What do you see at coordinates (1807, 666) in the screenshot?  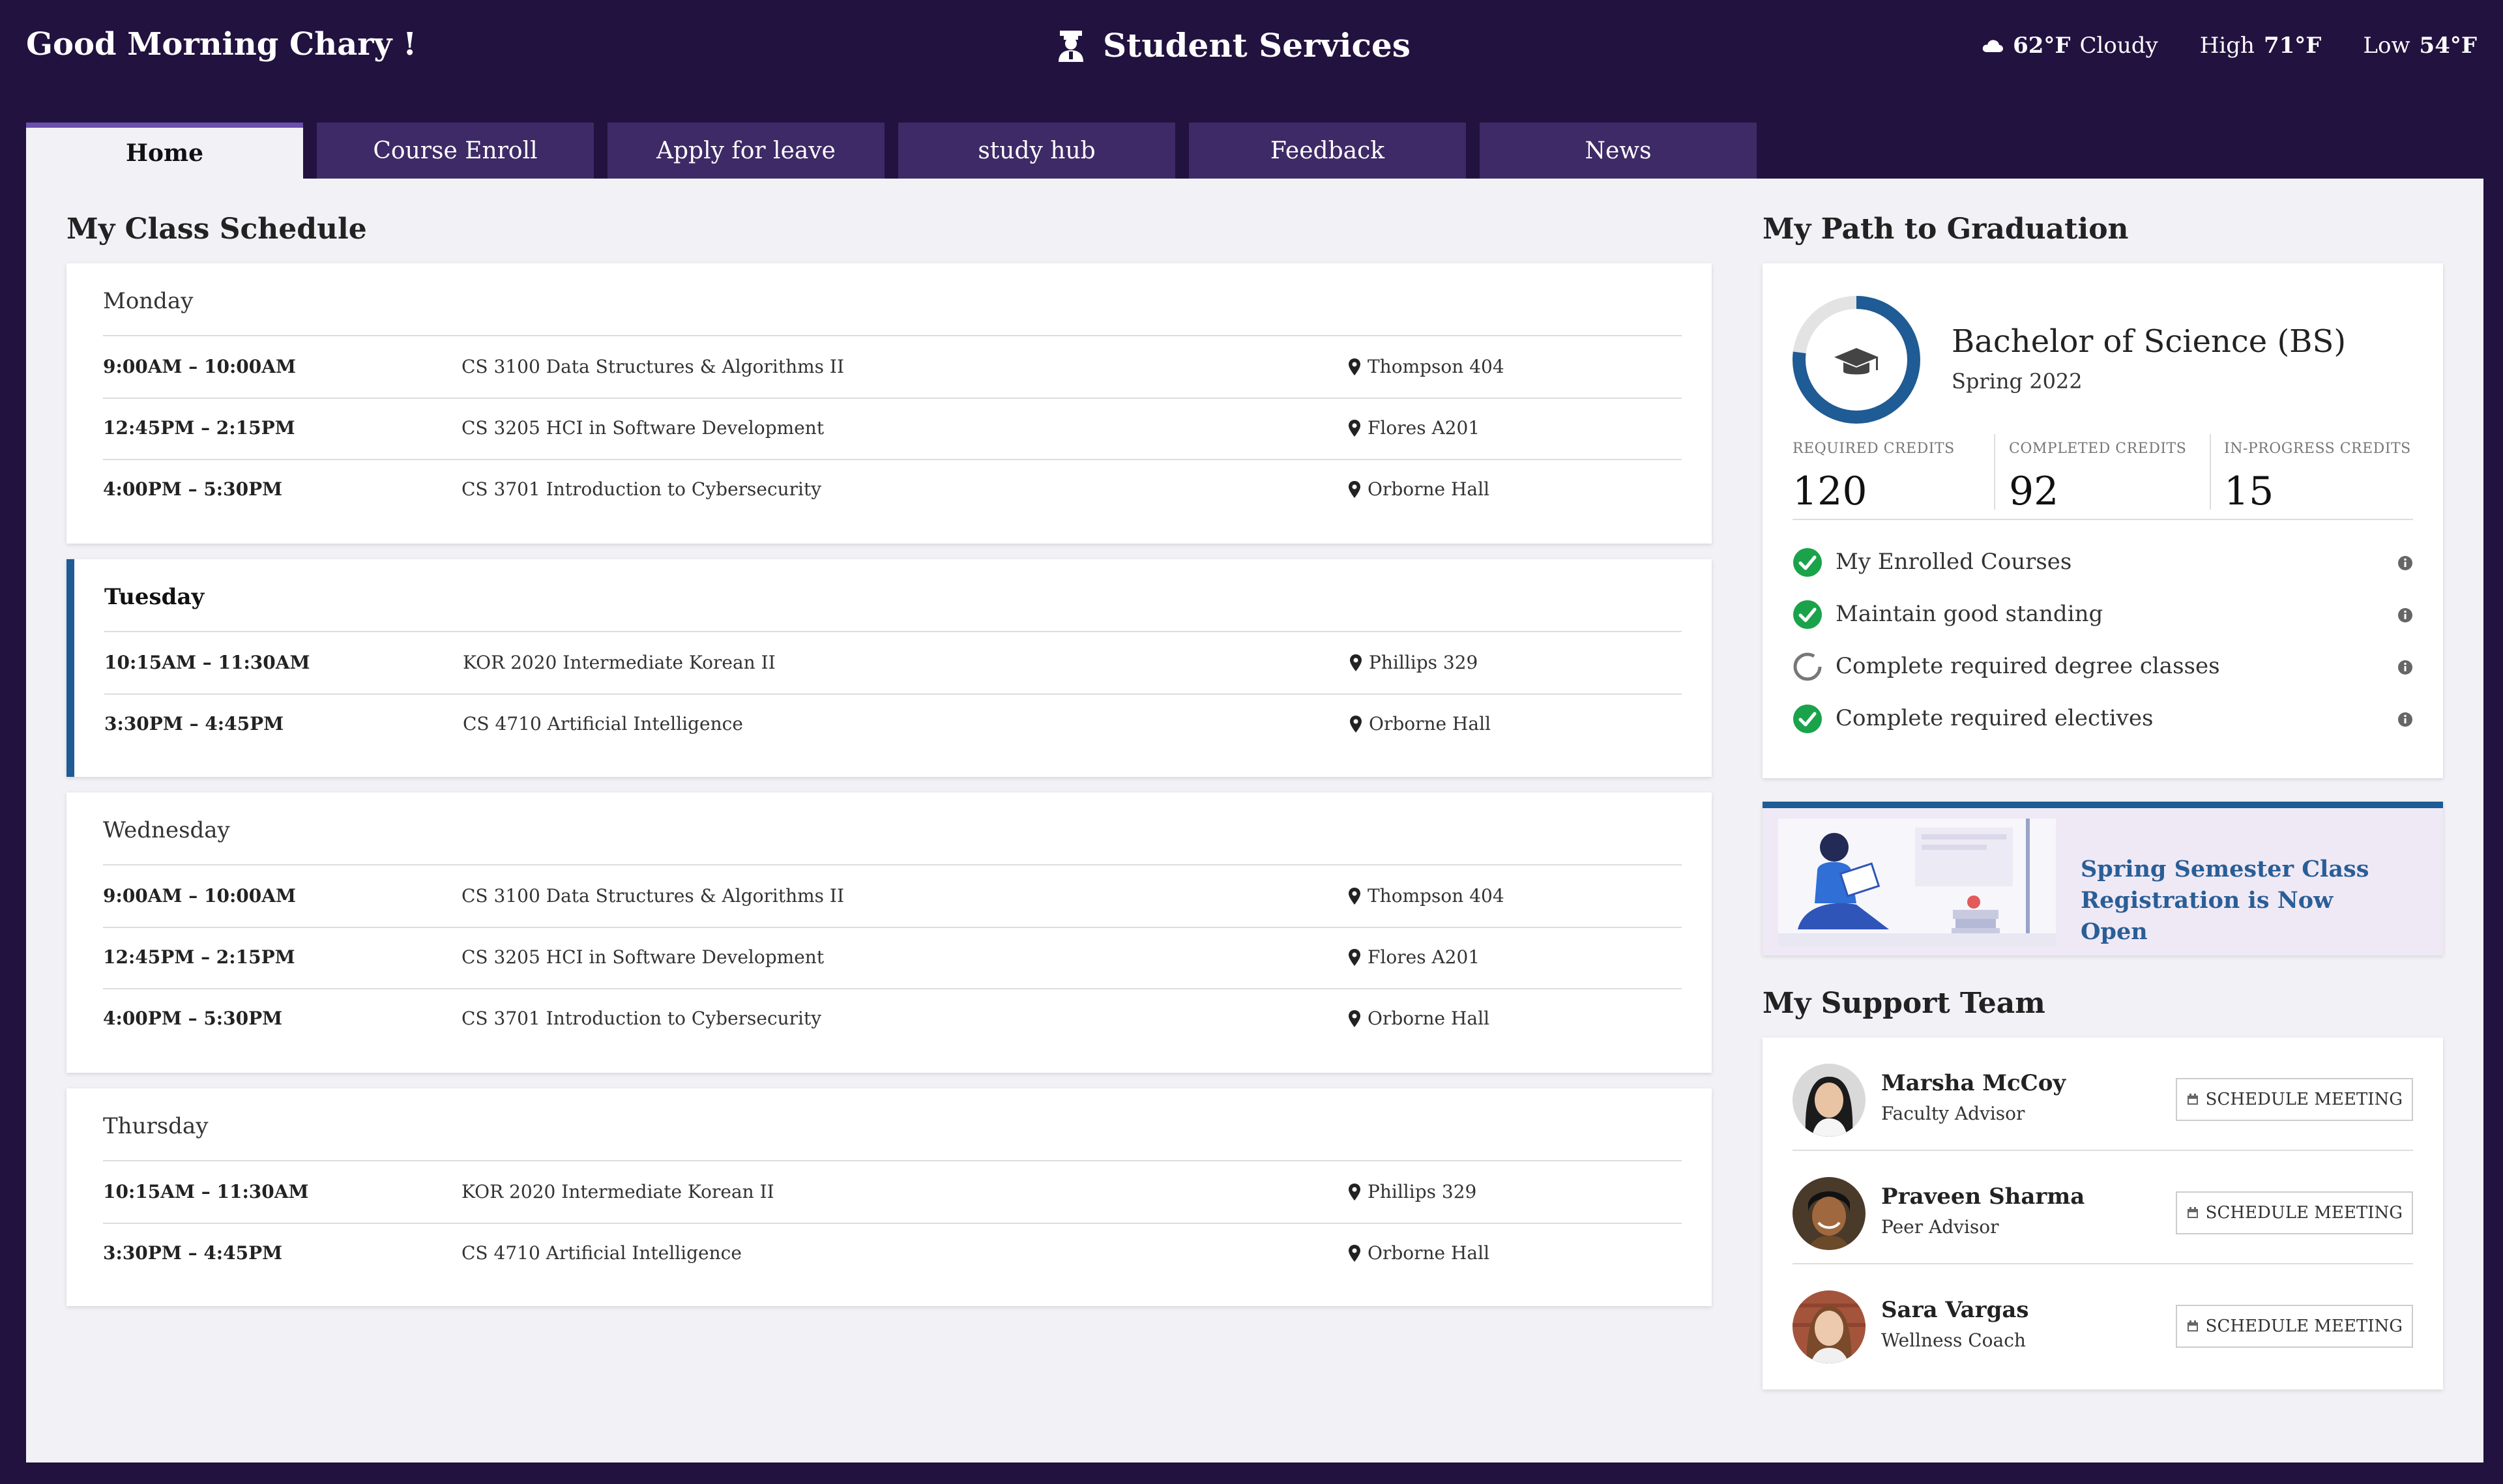 I see `pending-circle-icon` at bounding box center [1807, 666].